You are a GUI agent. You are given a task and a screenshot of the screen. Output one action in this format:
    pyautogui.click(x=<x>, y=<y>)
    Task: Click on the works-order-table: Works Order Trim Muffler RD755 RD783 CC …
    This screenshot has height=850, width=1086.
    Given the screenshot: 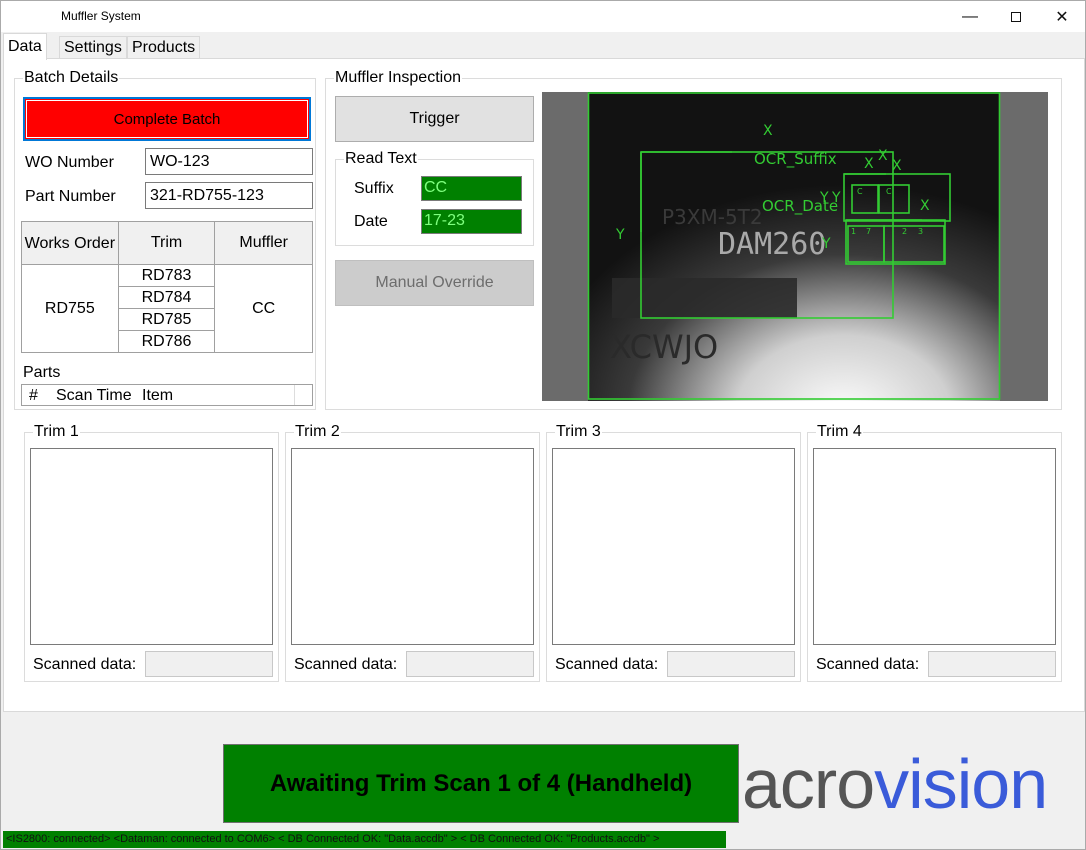 What is the action you would take?
    pyautogui.click(x=167, y=287)
    